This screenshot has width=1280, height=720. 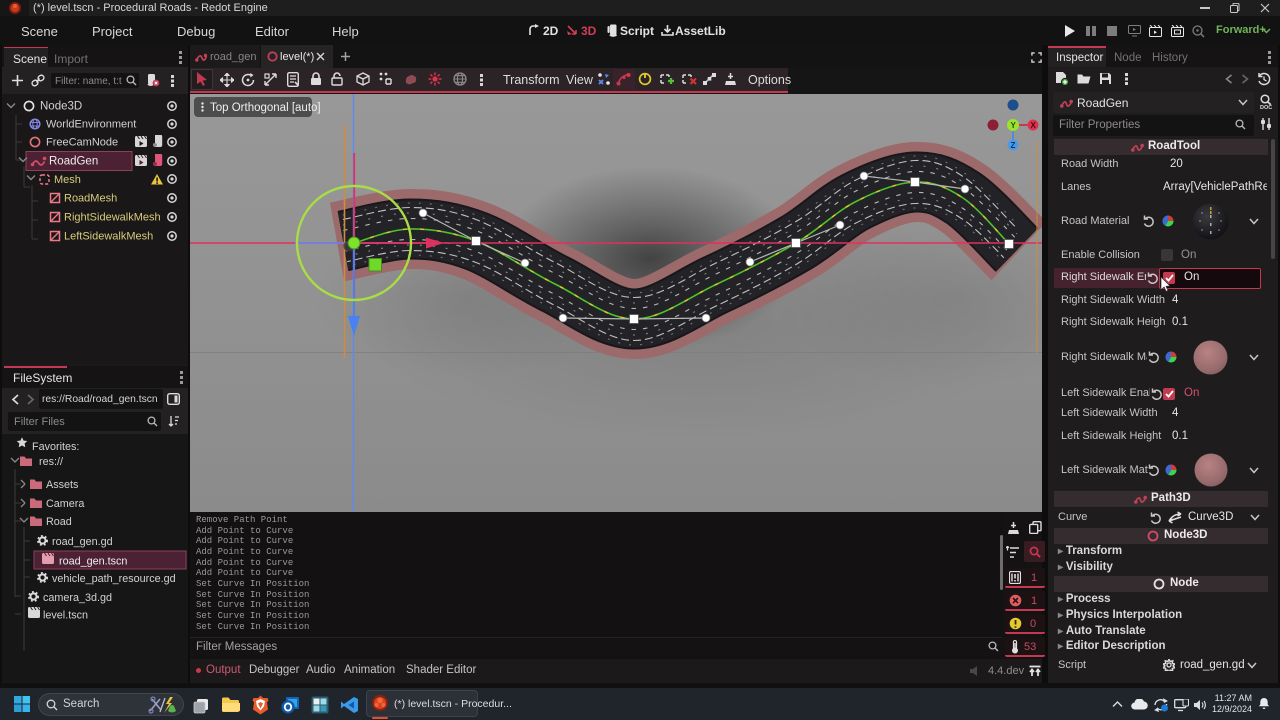 I want to click on svg-text: road_gen.gd, so click(x=82, y=542).